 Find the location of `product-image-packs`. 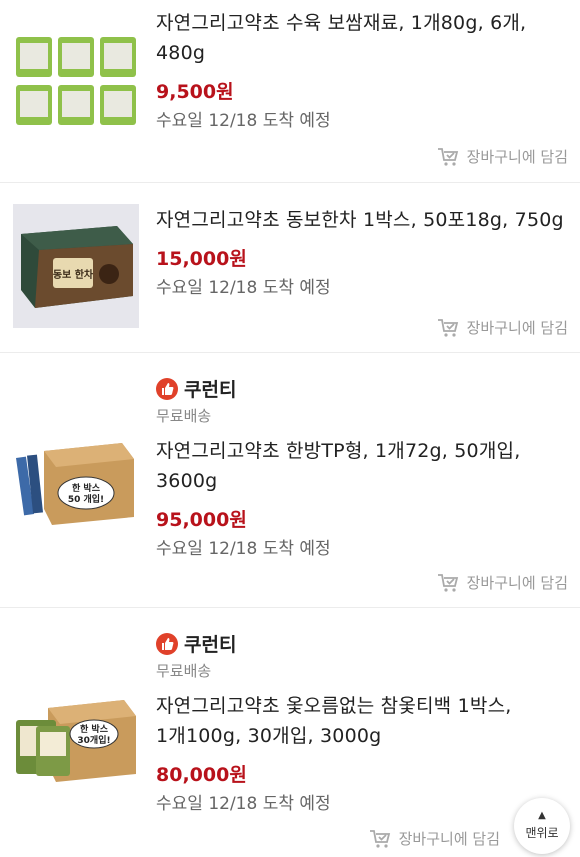

product-image-packs is located at coordinates (76, 81).